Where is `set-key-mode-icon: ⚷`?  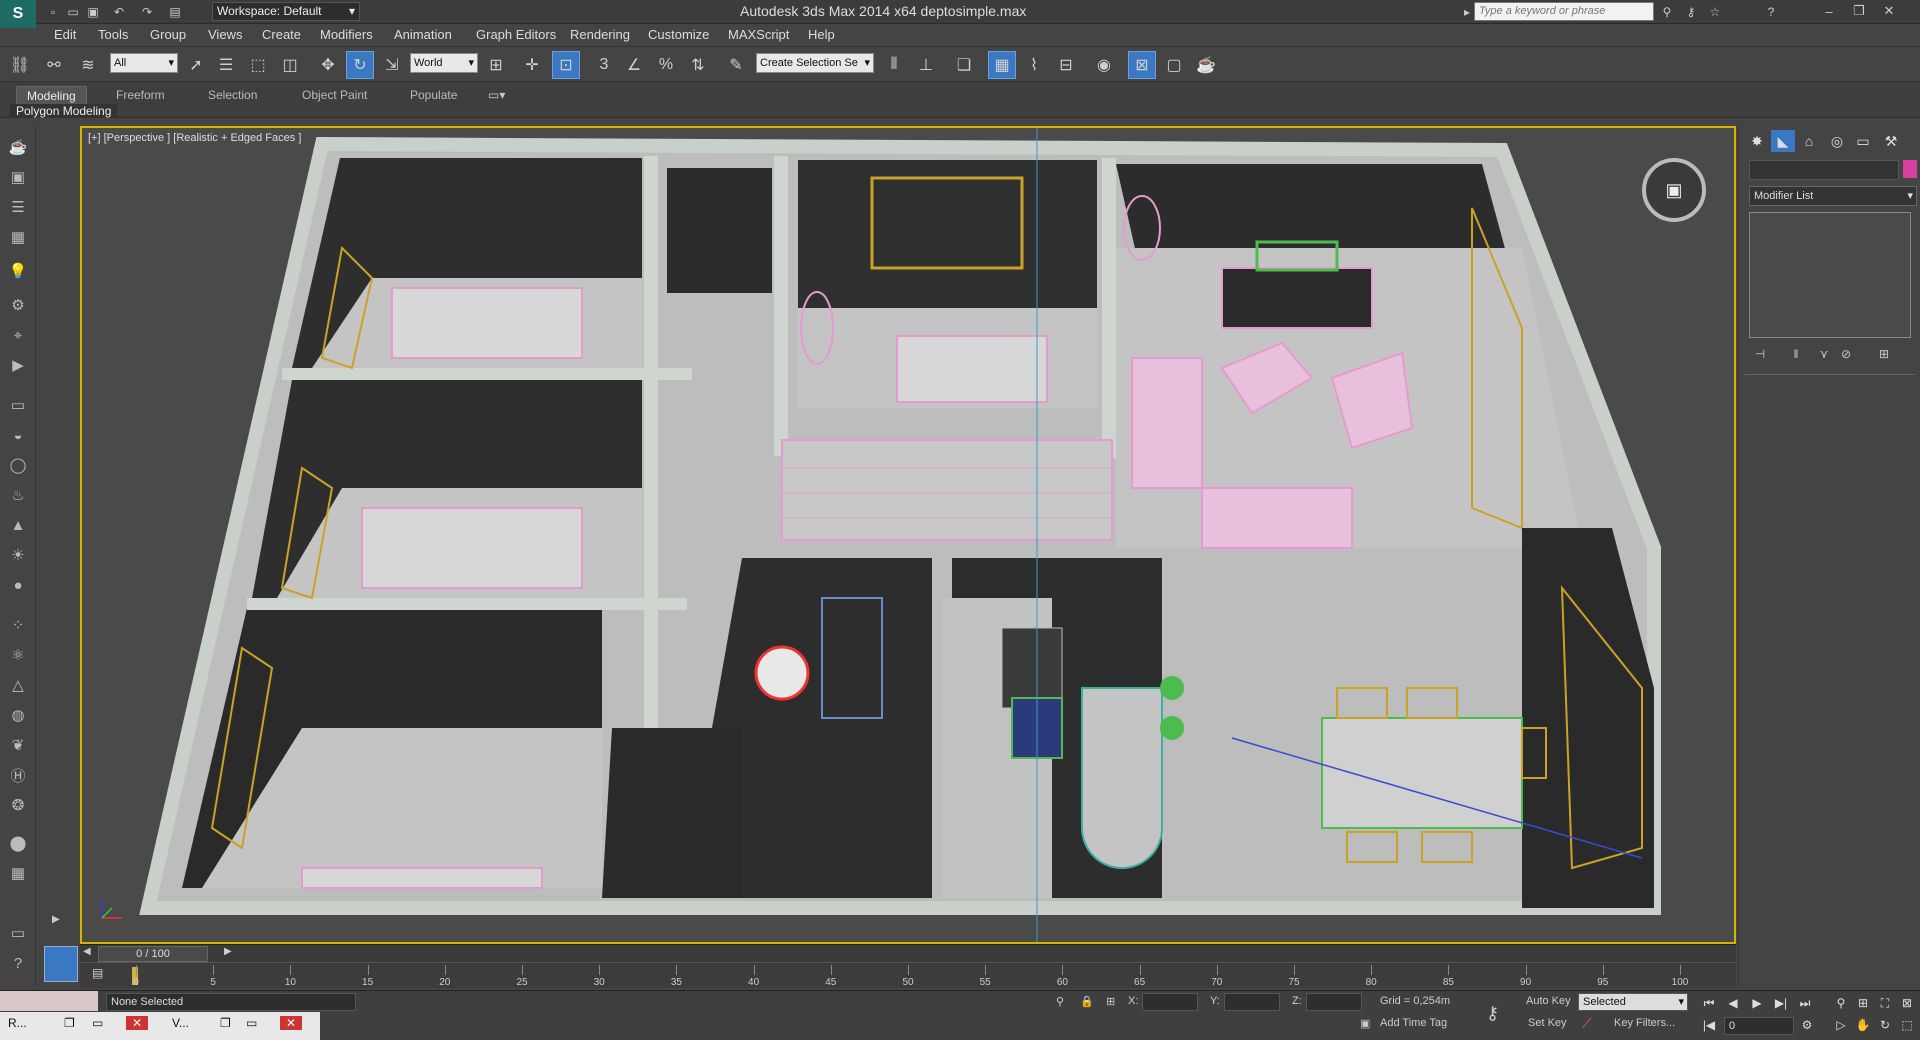 set-key-mode-icon: ⚷ is located at coordinates (1492, 1013).